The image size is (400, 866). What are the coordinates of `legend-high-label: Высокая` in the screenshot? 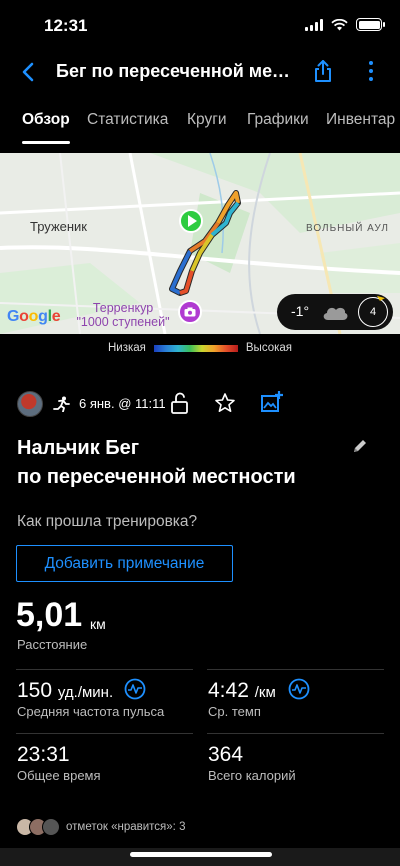 It's located at (269, 348).